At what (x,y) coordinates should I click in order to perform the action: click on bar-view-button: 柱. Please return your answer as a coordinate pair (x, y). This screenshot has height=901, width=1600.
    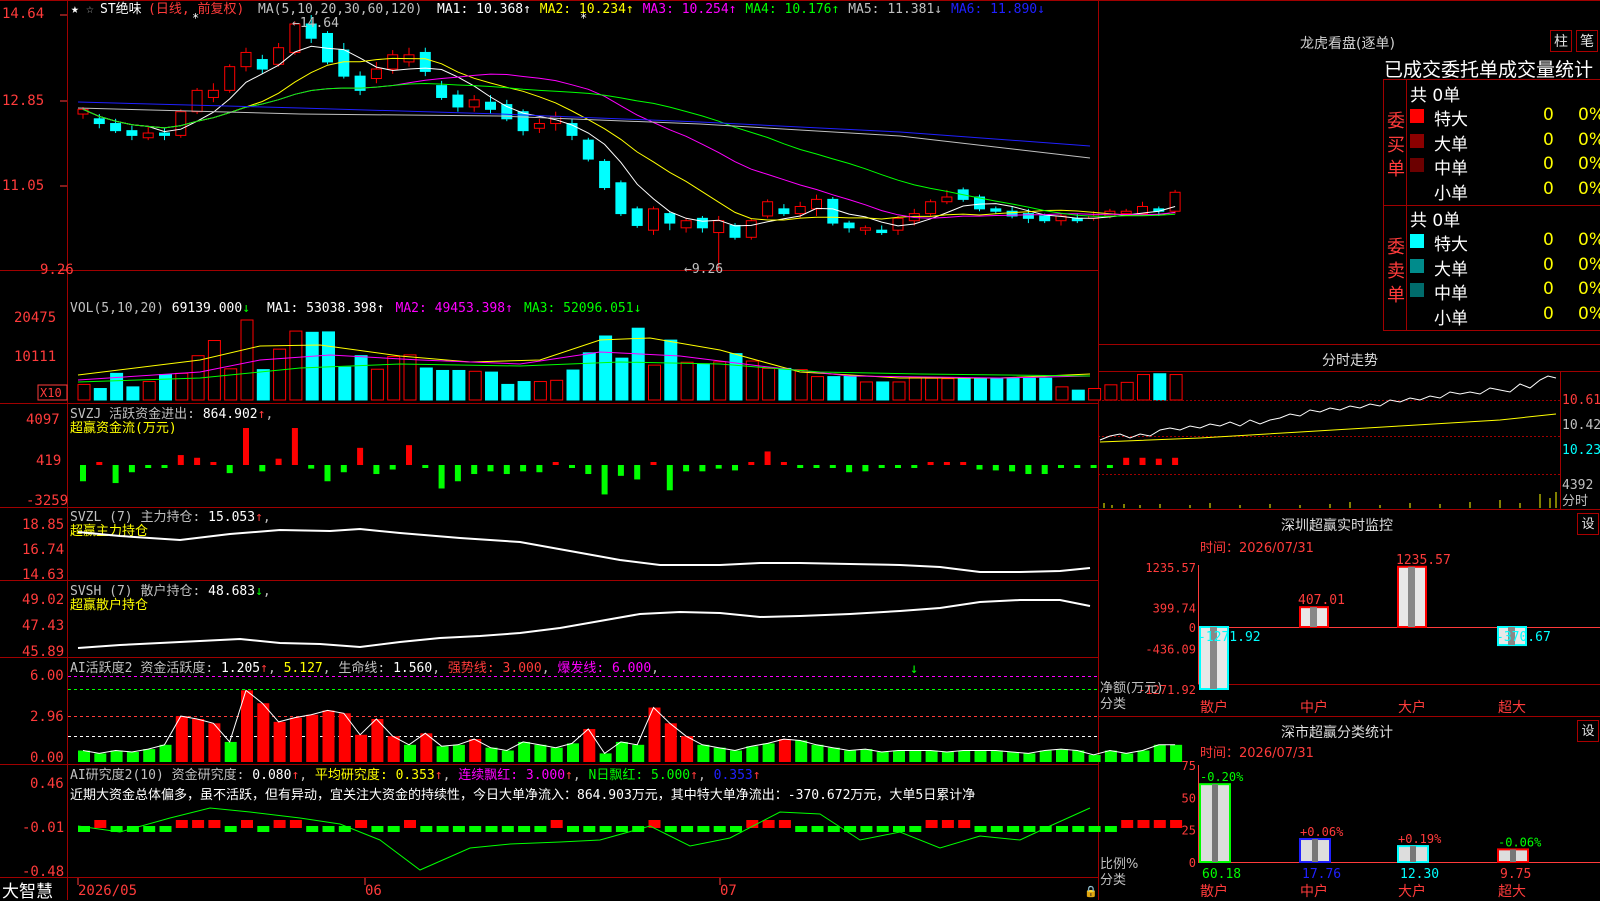
    Looking at the image, I should click on (1561, 41).